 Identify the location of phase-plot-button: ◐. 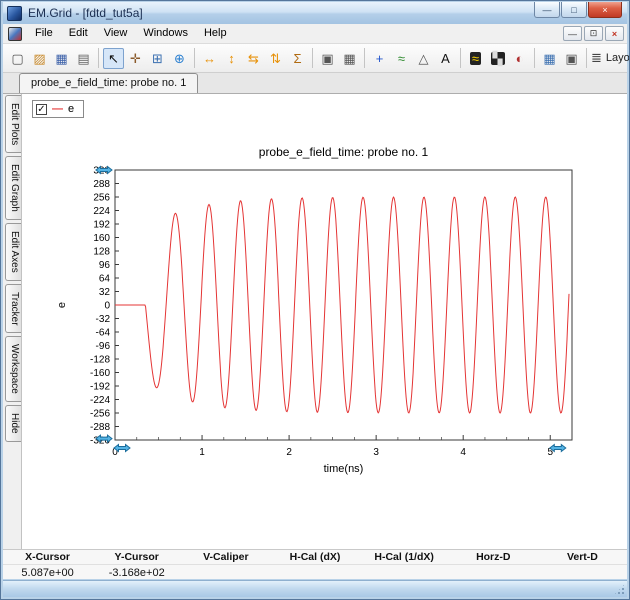
(519, 58).